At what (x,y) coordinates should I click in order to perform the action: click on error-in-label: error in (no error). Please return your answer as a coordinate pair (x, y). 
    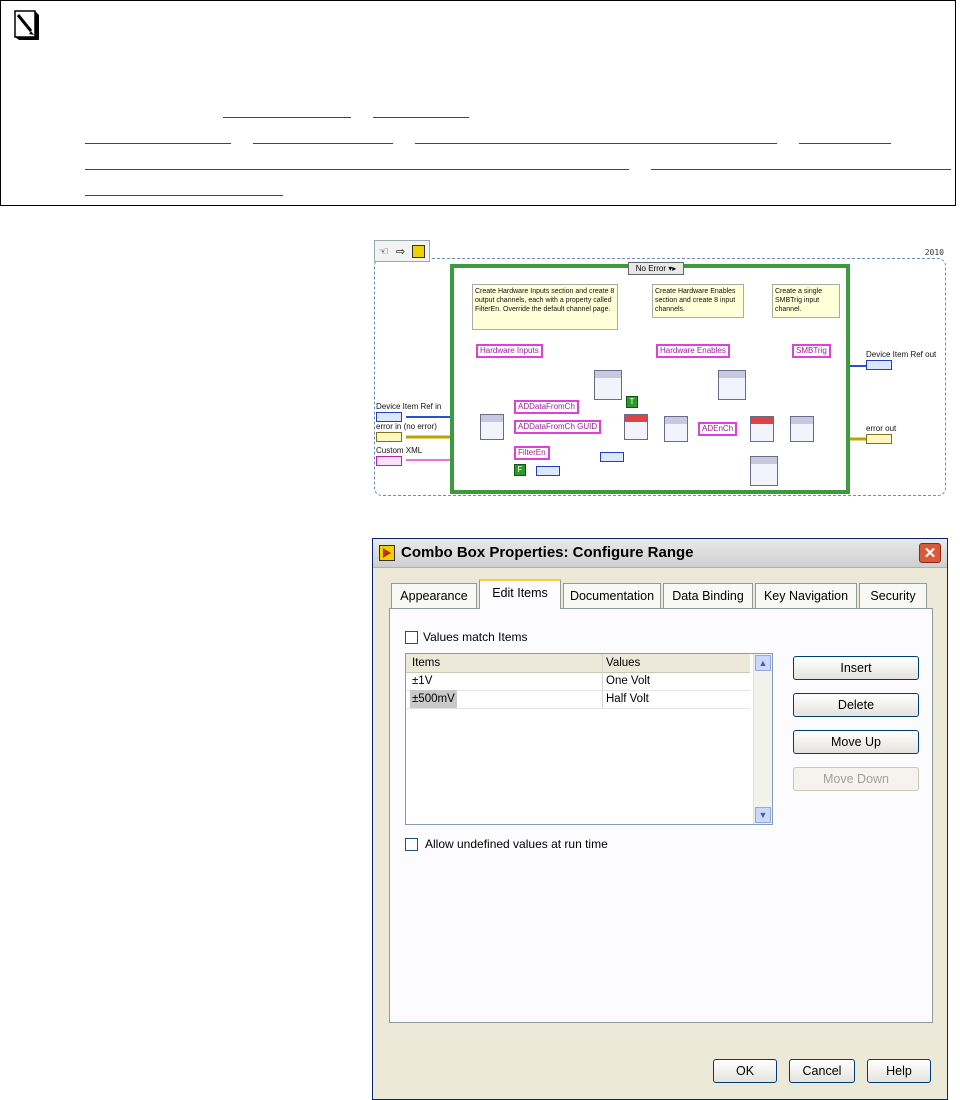
    Looking at the image, I should click on (406, 426).